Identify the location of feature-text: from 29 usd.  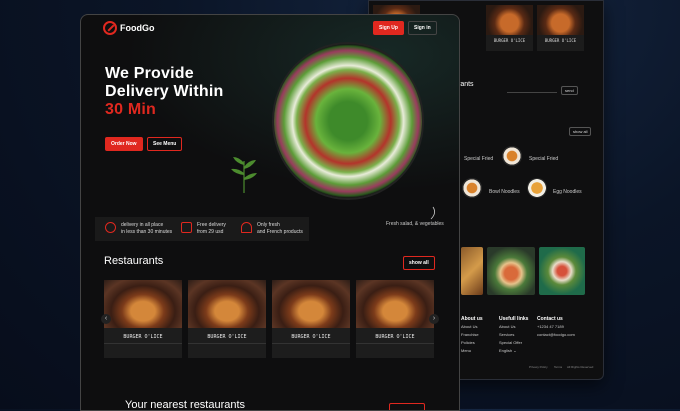
(210, 232).